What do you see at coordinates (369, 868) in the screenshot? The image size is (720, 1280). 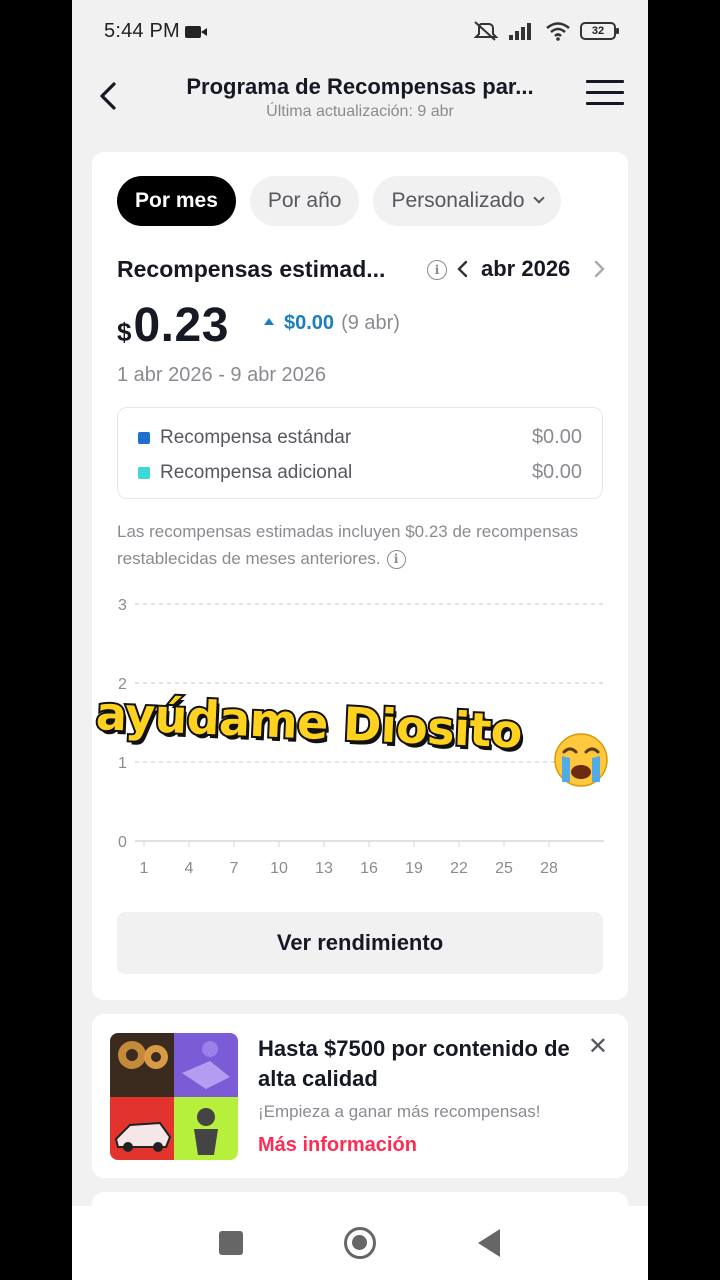 I see `x-tick-label: 16` at bounding box center [369, 868].